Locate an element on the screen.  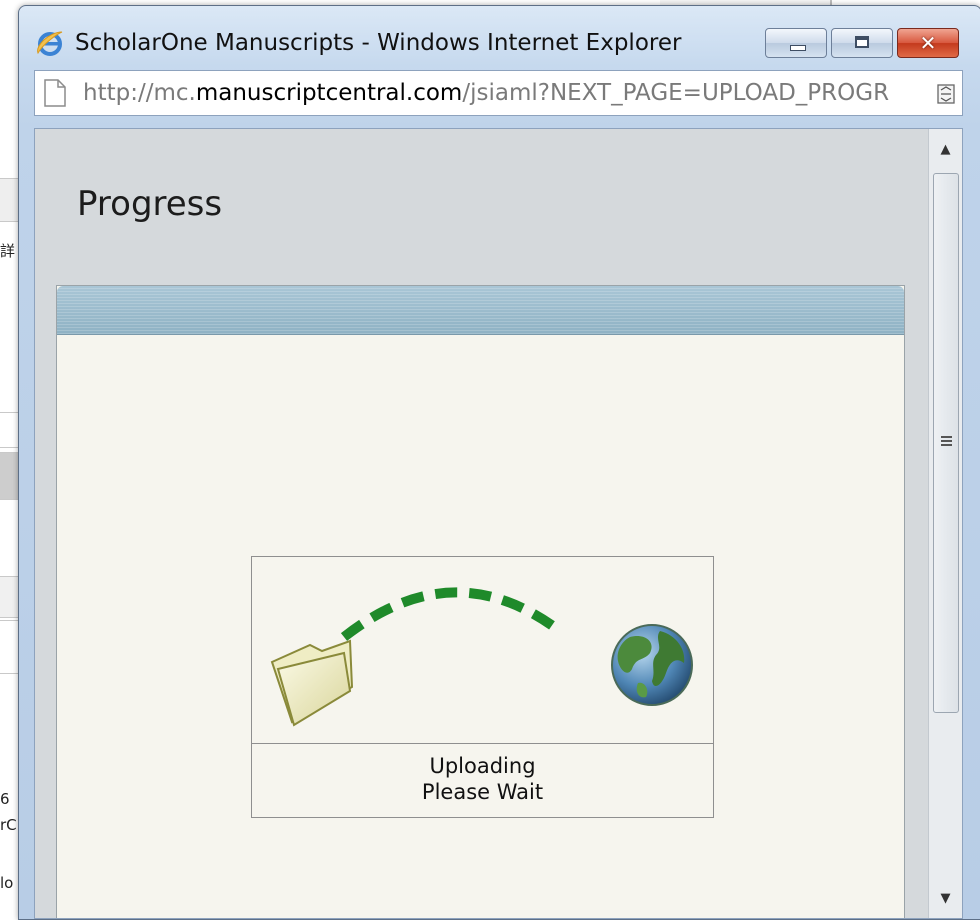
url-domain: manuscriptcentral.com is located at coordinates (329, 93).